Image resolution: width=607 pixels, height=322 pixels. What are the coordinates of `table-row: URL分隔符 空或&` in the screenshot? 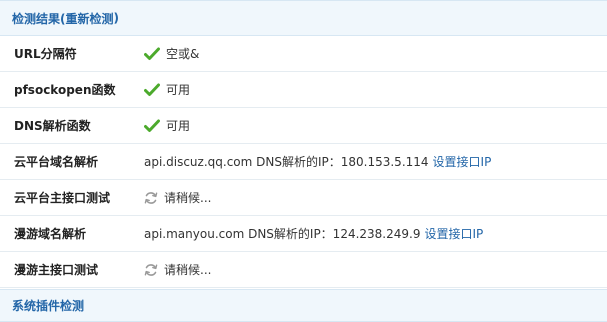 It's located at (303, 54).